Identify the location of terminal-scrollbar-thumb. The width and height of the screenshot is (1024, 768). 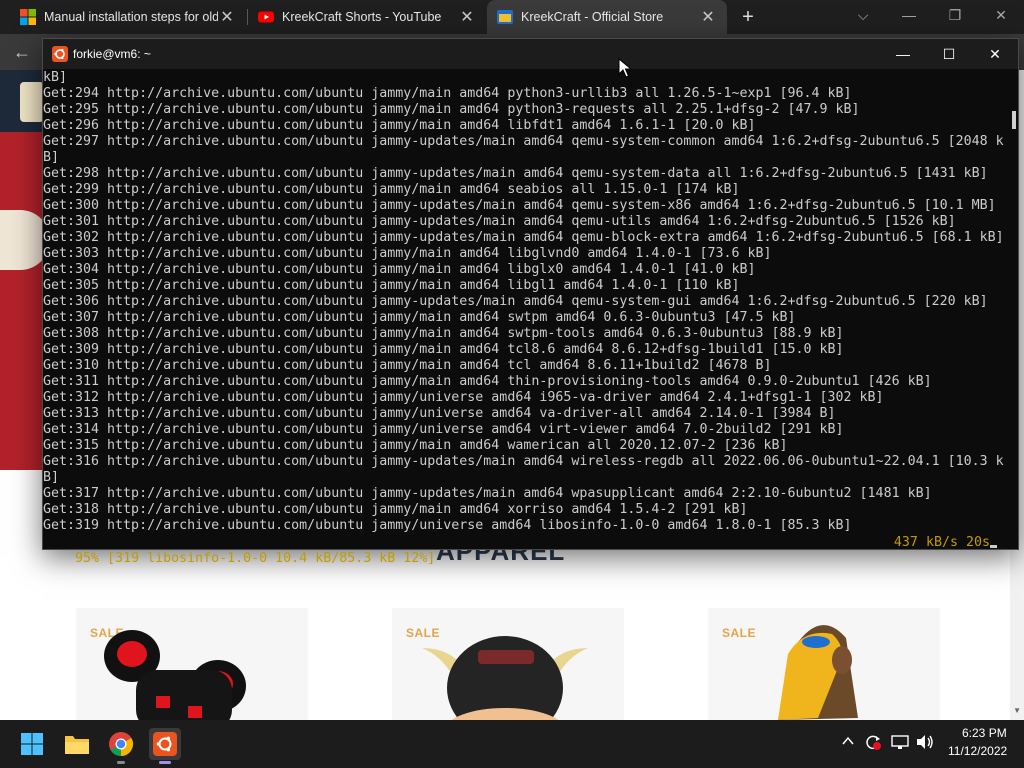
(1014, 120).